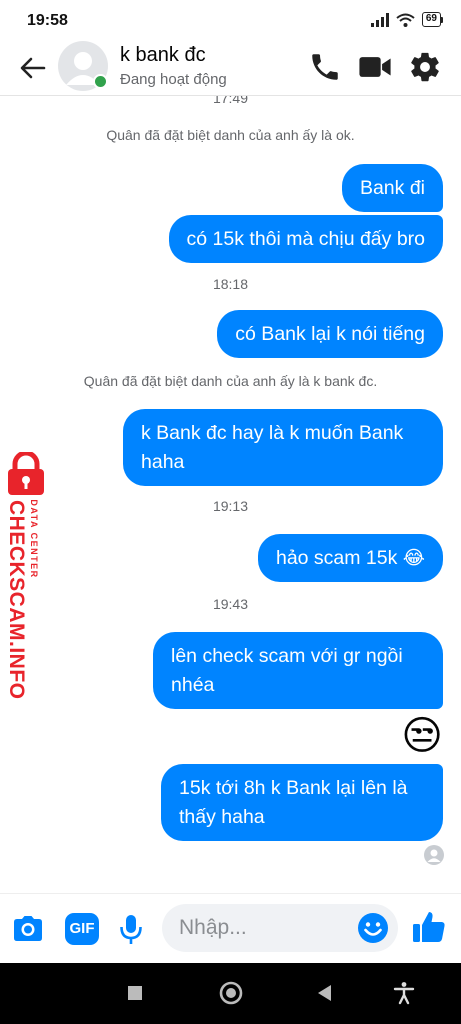  Describe the element at coordinates (325, 993) in the screenshot. I see `back-icon` at that location.